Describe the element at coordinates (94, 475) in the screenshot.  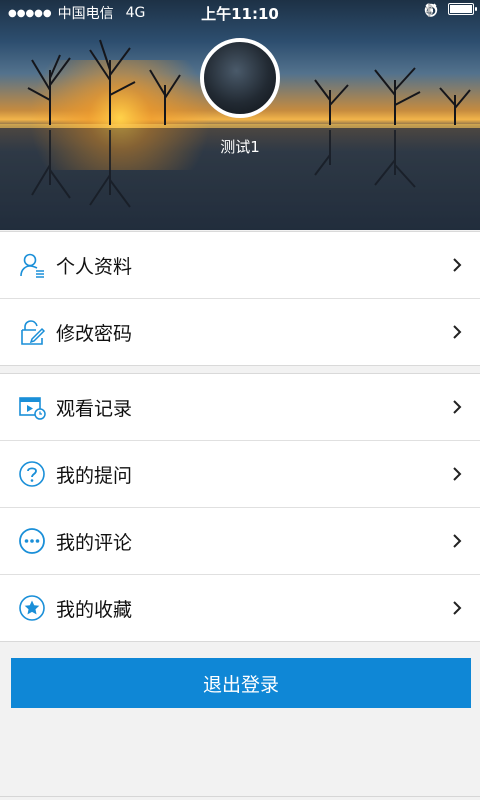
I see `menu-item-label: 我的提问` at that location.